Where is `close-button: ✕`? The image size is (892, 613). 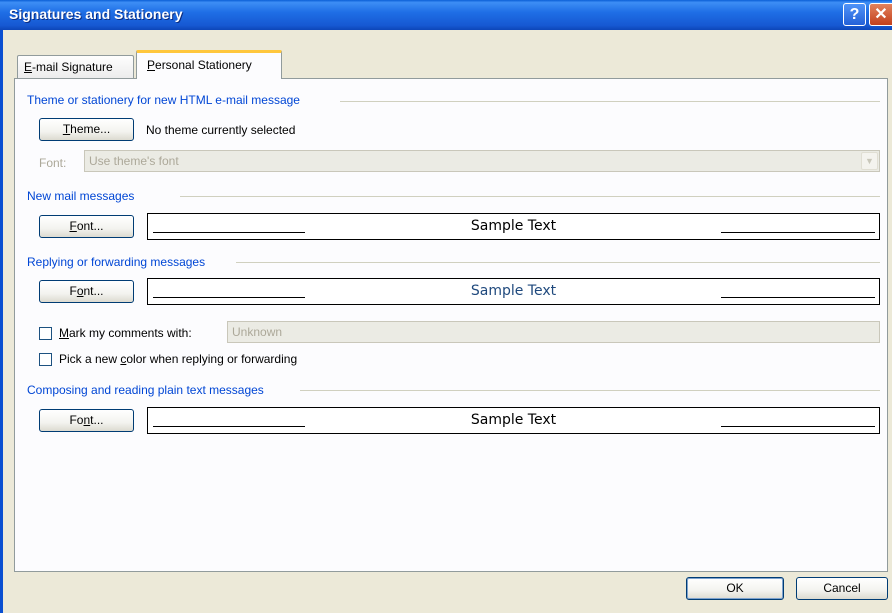 close-button: ✕ is located at coordinates (880, 14).